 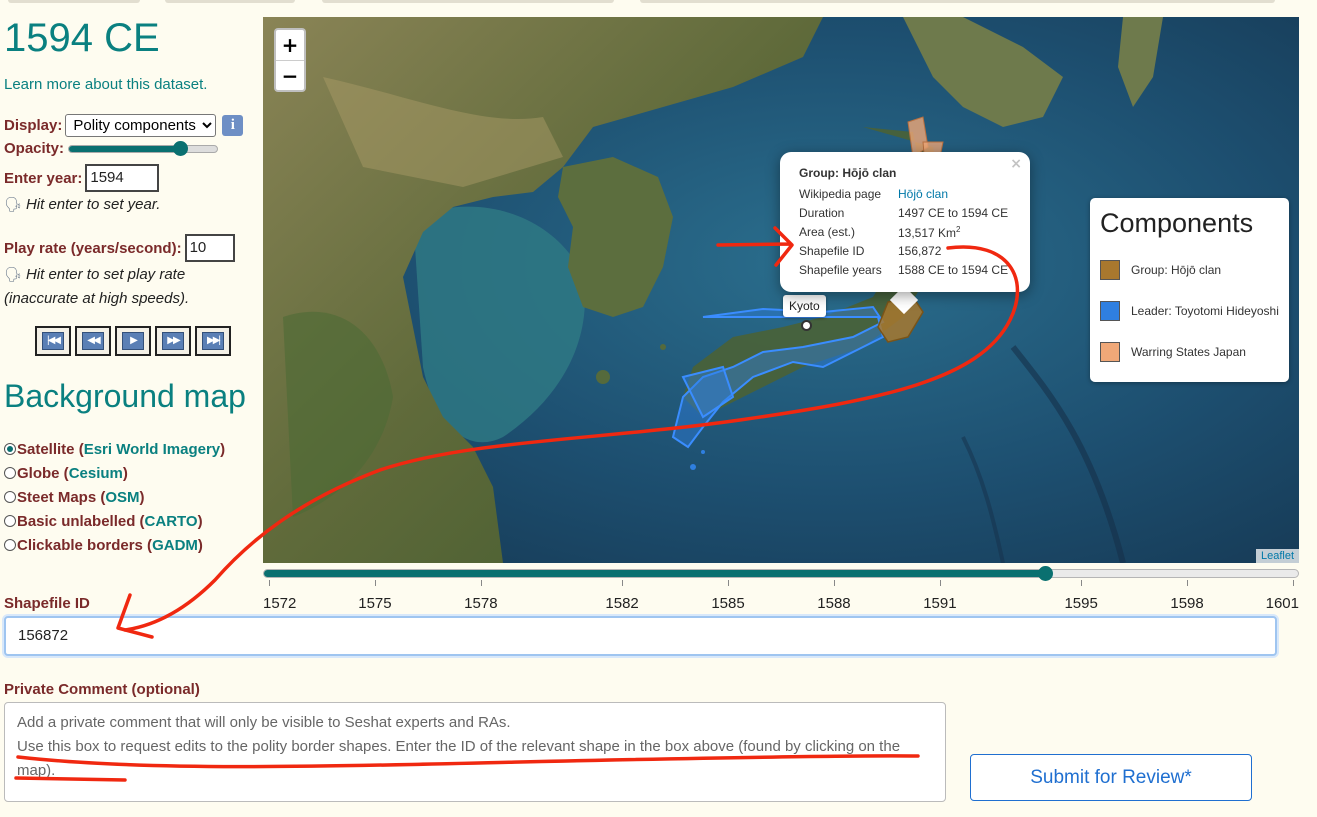 I want to click on bg-option-basic-unlabelled: Basic unlabelled (CARTO), so click(x=114, y=521).